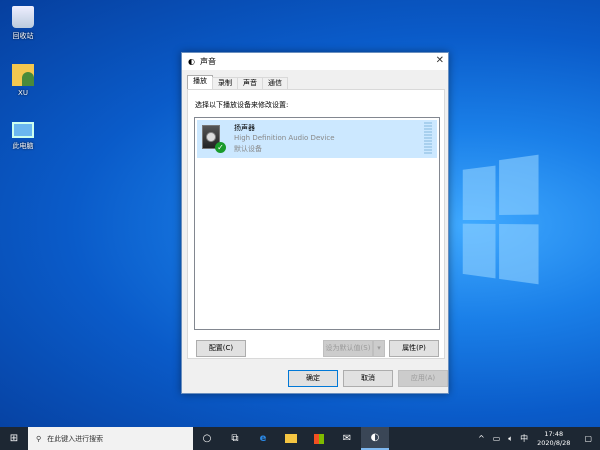  What do you see at coordinates (200, 82) in the screenshot?
I see `tab-playback: 播放` at bounding box center [200, 82].